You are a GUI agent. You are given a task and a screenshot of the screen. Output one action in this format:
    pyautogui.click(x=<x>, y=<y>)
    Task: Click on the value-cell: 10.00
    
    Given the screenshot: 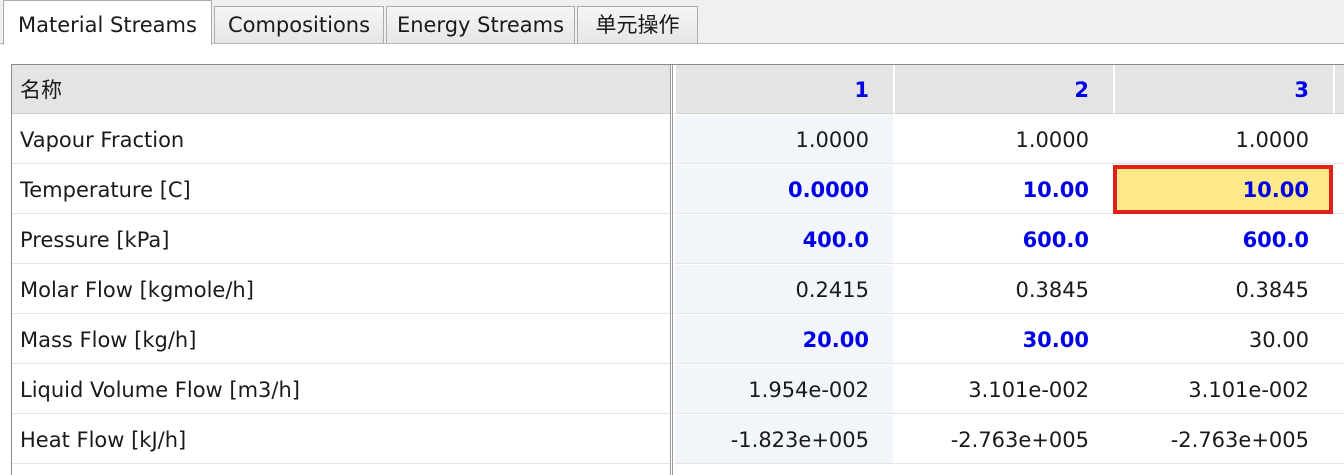 What is the action you would take?
    pyautogui.click(x=1003, y=189)
    